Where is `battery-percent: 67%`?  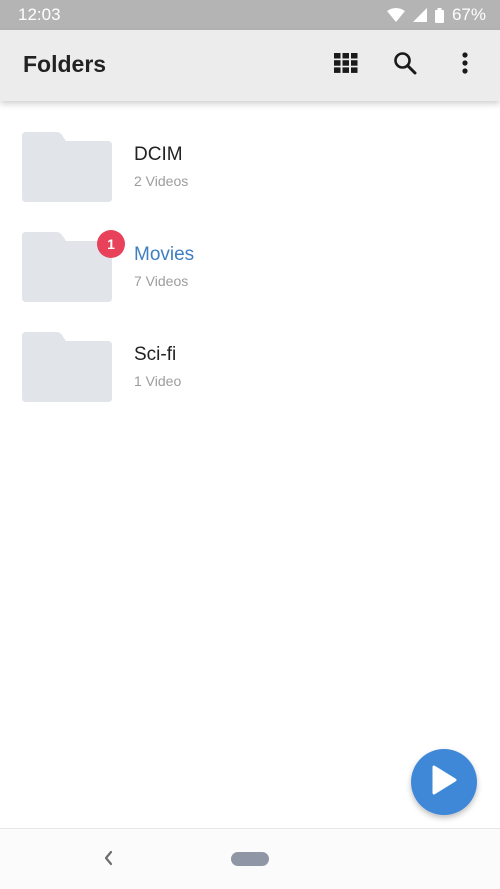
battery-percent: 67% is located at coordinates (468, 14).